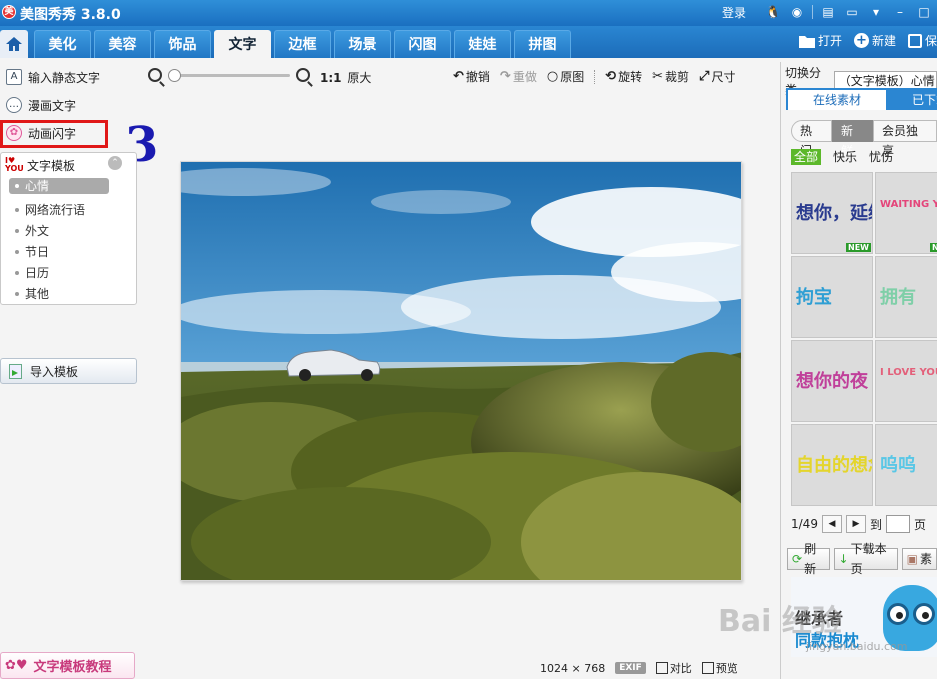 The height and width of the screenshot is (679, 937). I want to click on main-tab-bar: 美化 美容 饰品 文字 边框 场景 闪图 娃娃 拼图 打开 + 新建 保, so click(468, 43).